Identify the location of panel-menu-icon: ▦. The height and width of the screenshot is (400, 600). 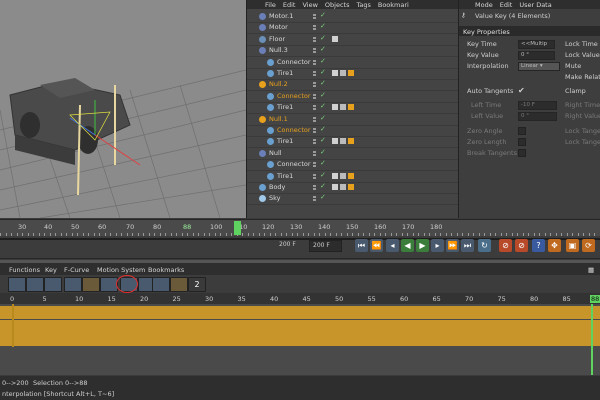
(591, 270).